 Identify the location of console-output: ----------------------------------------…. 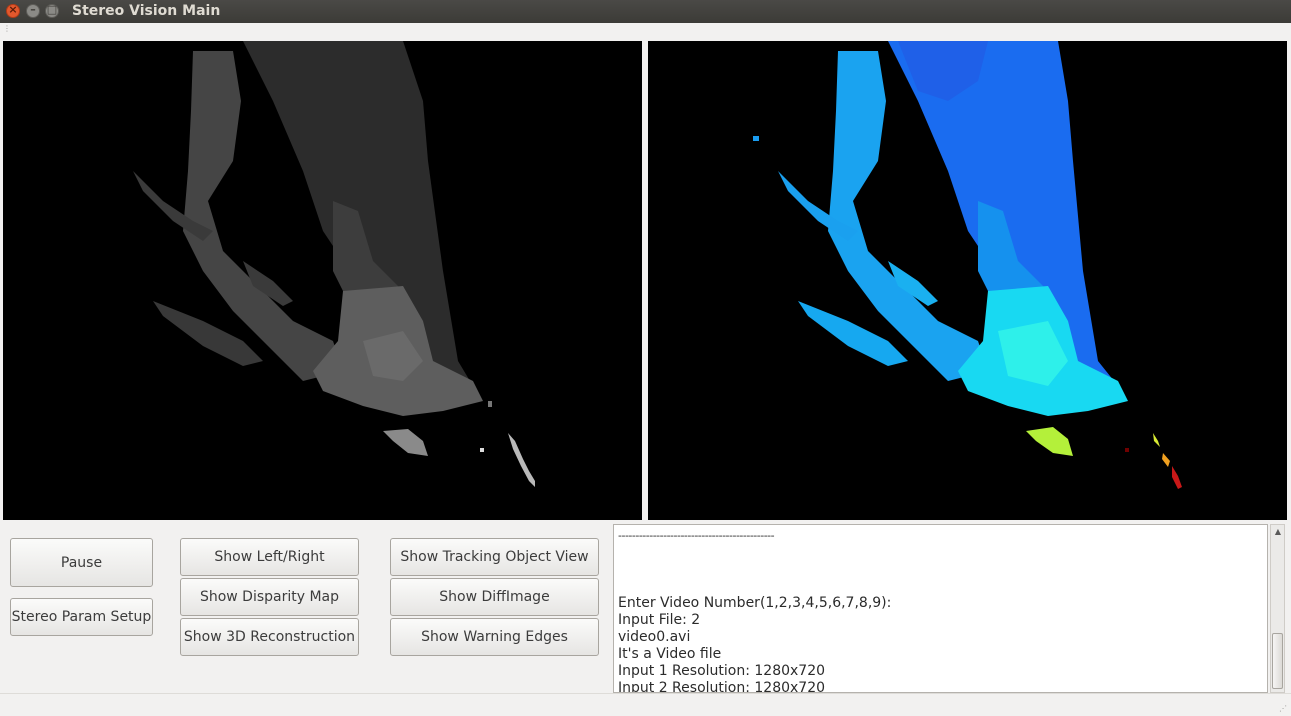
(940, 608).